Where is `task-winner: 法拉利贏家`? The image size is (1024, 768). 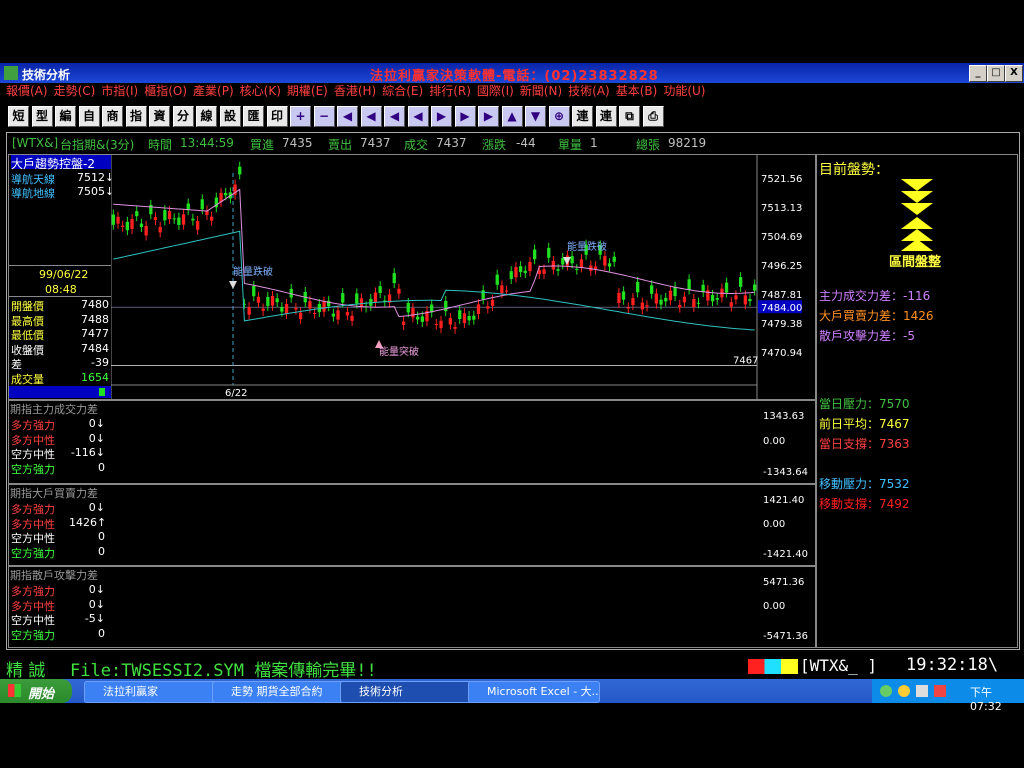
task-winner: 法拉利贏家 is located at coordinates (154, 692).